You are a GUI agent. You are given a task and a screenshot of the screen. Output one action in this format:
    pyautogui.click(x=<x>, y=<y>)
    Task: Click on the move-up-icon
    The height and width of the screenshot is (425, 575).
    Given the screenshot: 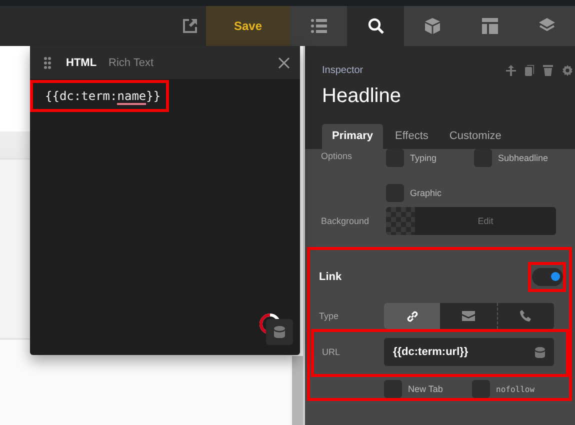 What is the action you would take?
    pyautogui.click(x=511, y=70)
    